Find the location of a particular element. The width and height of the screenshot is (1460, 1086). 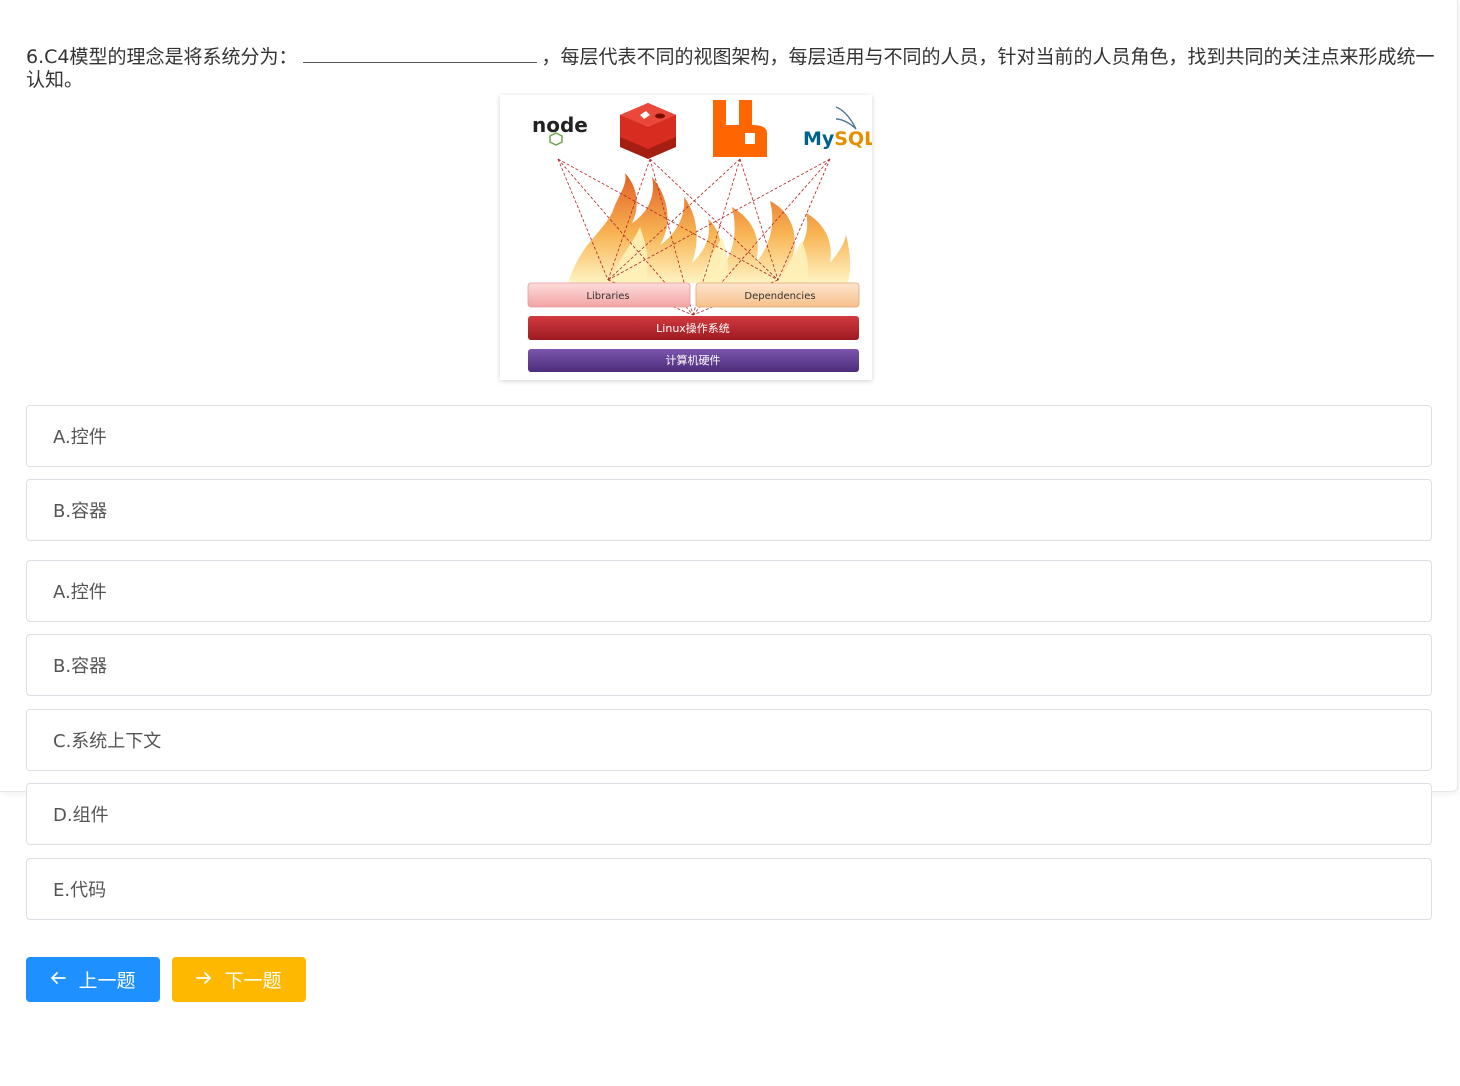

rabbitmq-logo is located at coordinates (740, 128).